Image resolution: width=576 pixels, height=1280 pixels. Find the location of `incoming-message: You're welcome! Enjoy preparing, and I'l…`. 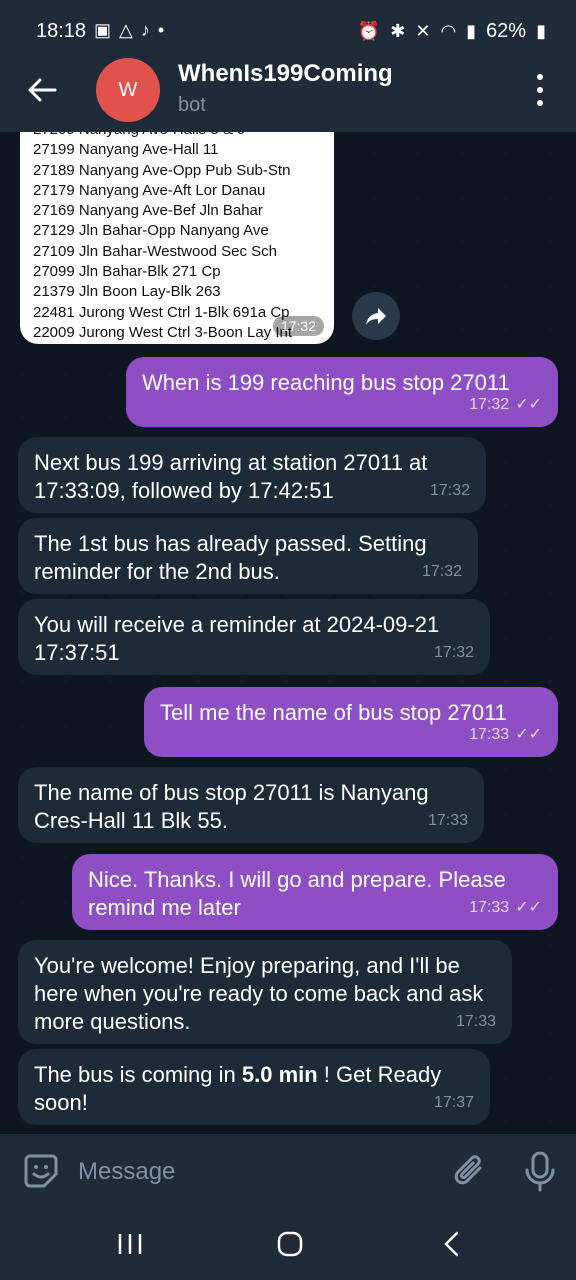

incoming-message: You're welcome! Enjoy preparing, and I'l… is located at coordinates (265, 992).